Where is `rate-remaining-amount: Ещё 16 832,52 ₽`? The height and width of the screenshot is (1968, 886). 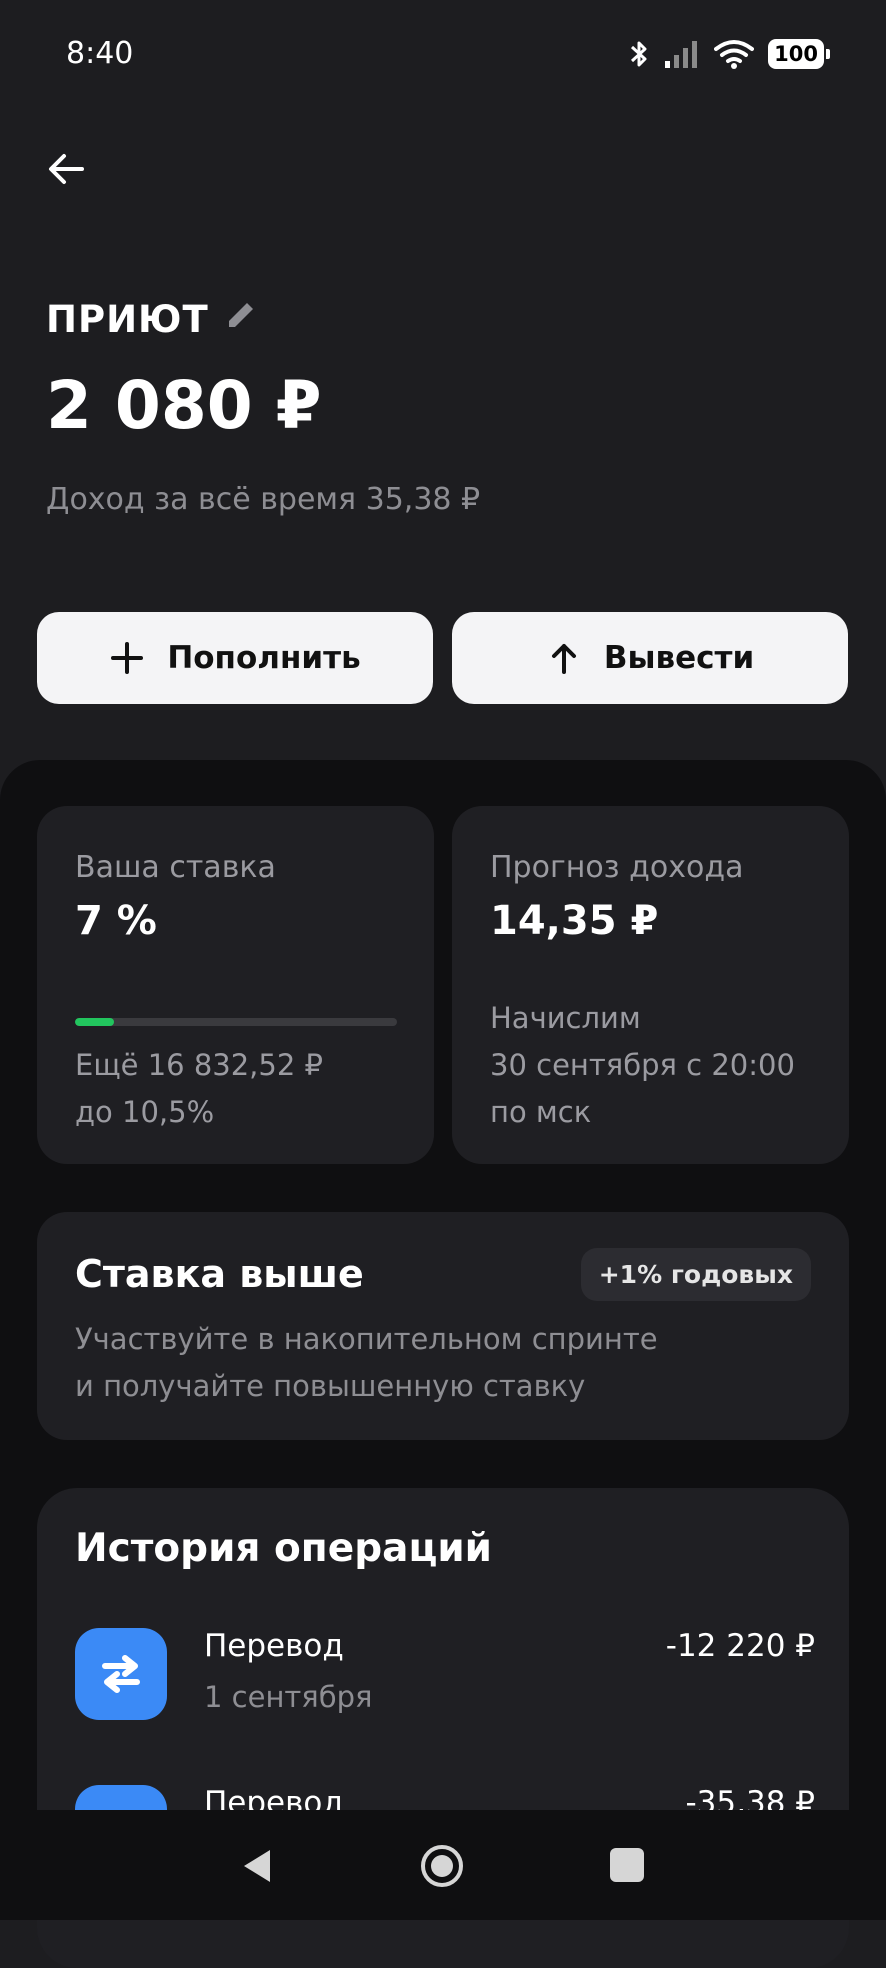 rate-remaining-amount: Ещё 16 832,52 ₽ is located at coordinates (199, 1065).